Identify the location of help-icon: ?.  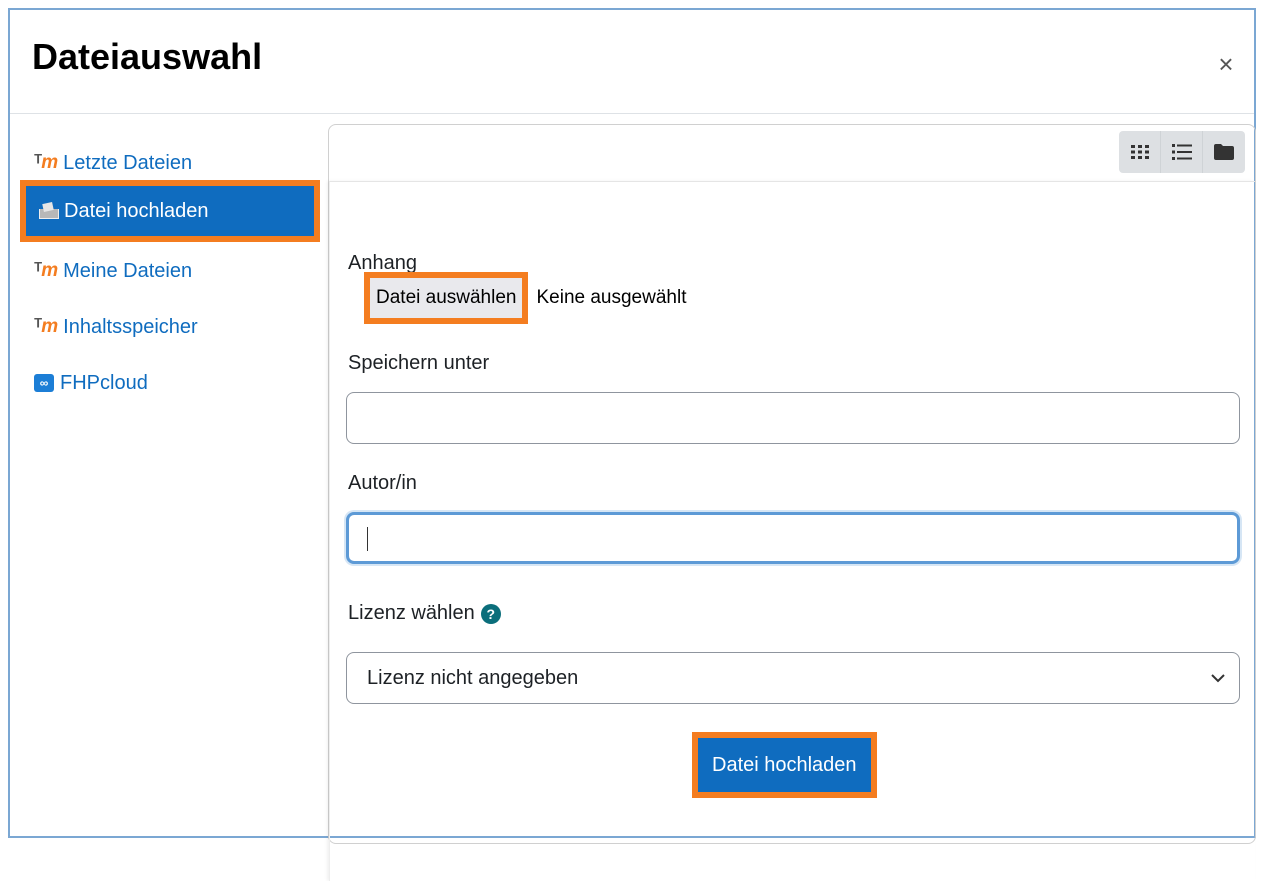
(490, 613).